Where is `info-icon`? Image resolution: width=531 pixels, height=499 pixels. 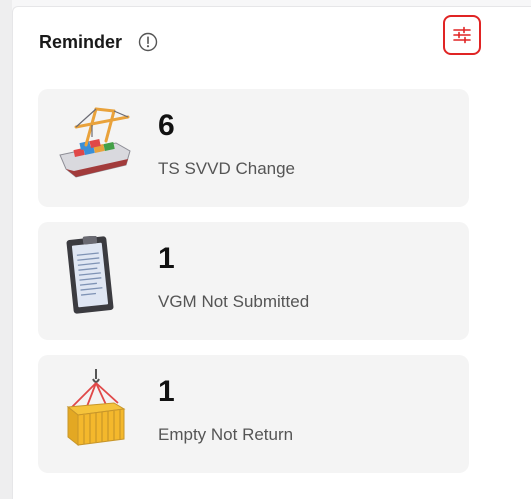
info-icon is located at coordinates (148, 42).